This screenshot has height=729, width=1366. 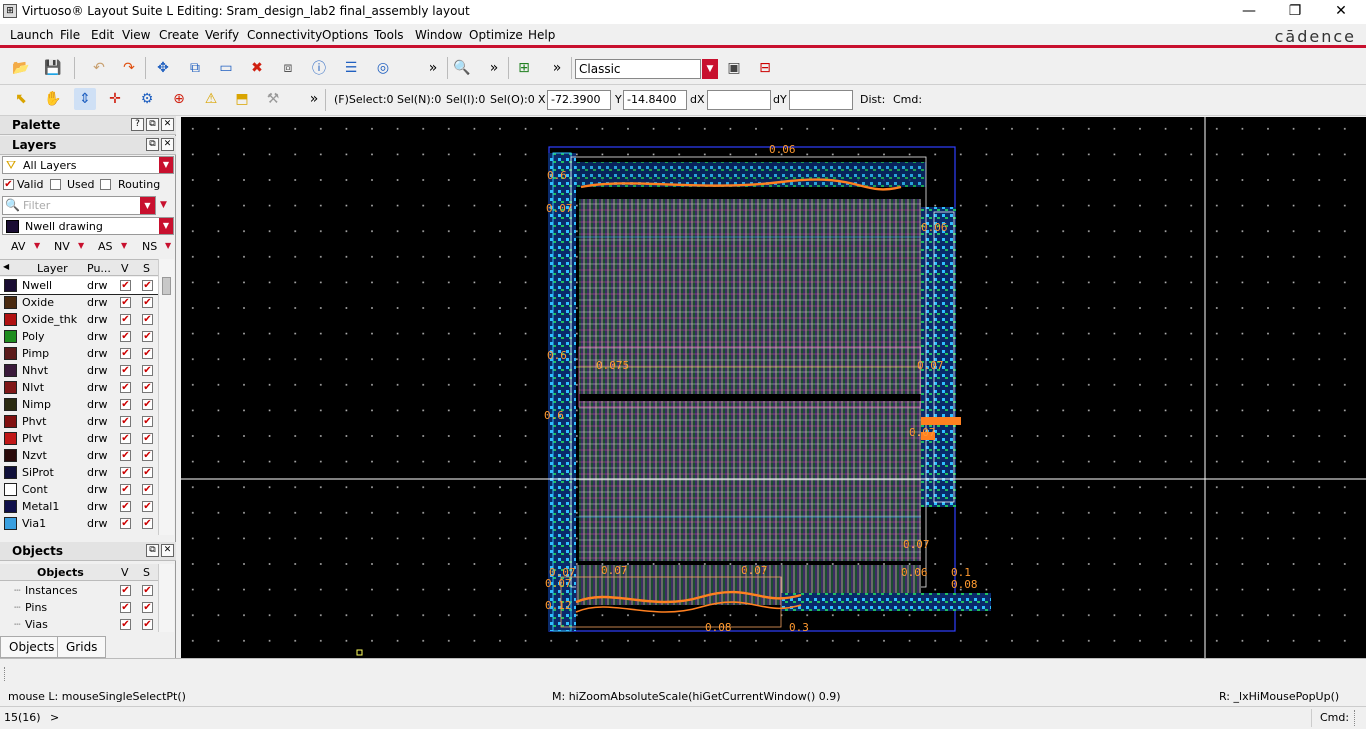 What do you see at coordinates (462, 68) in the screenshot?
I see `zoom-icon: 🔍` at bounding box center [462, 68].